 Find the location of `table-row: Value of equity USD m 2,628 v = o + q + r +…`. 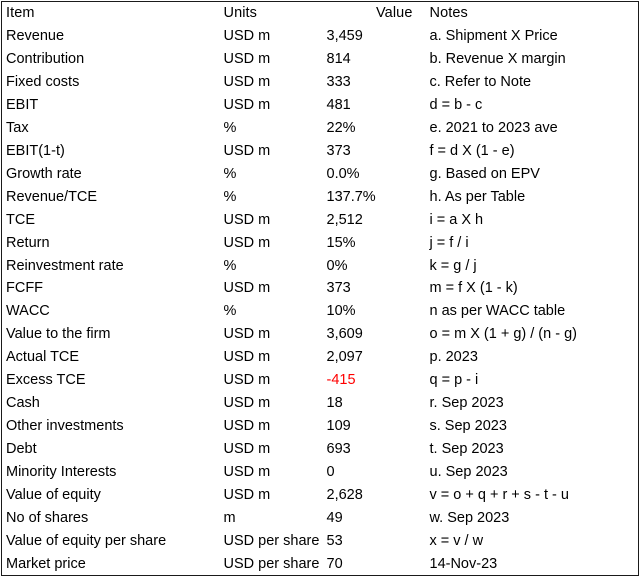

table-row: Value of equity USD m 2,628 v = o + q + r +… is located at coordinates (320, 495).